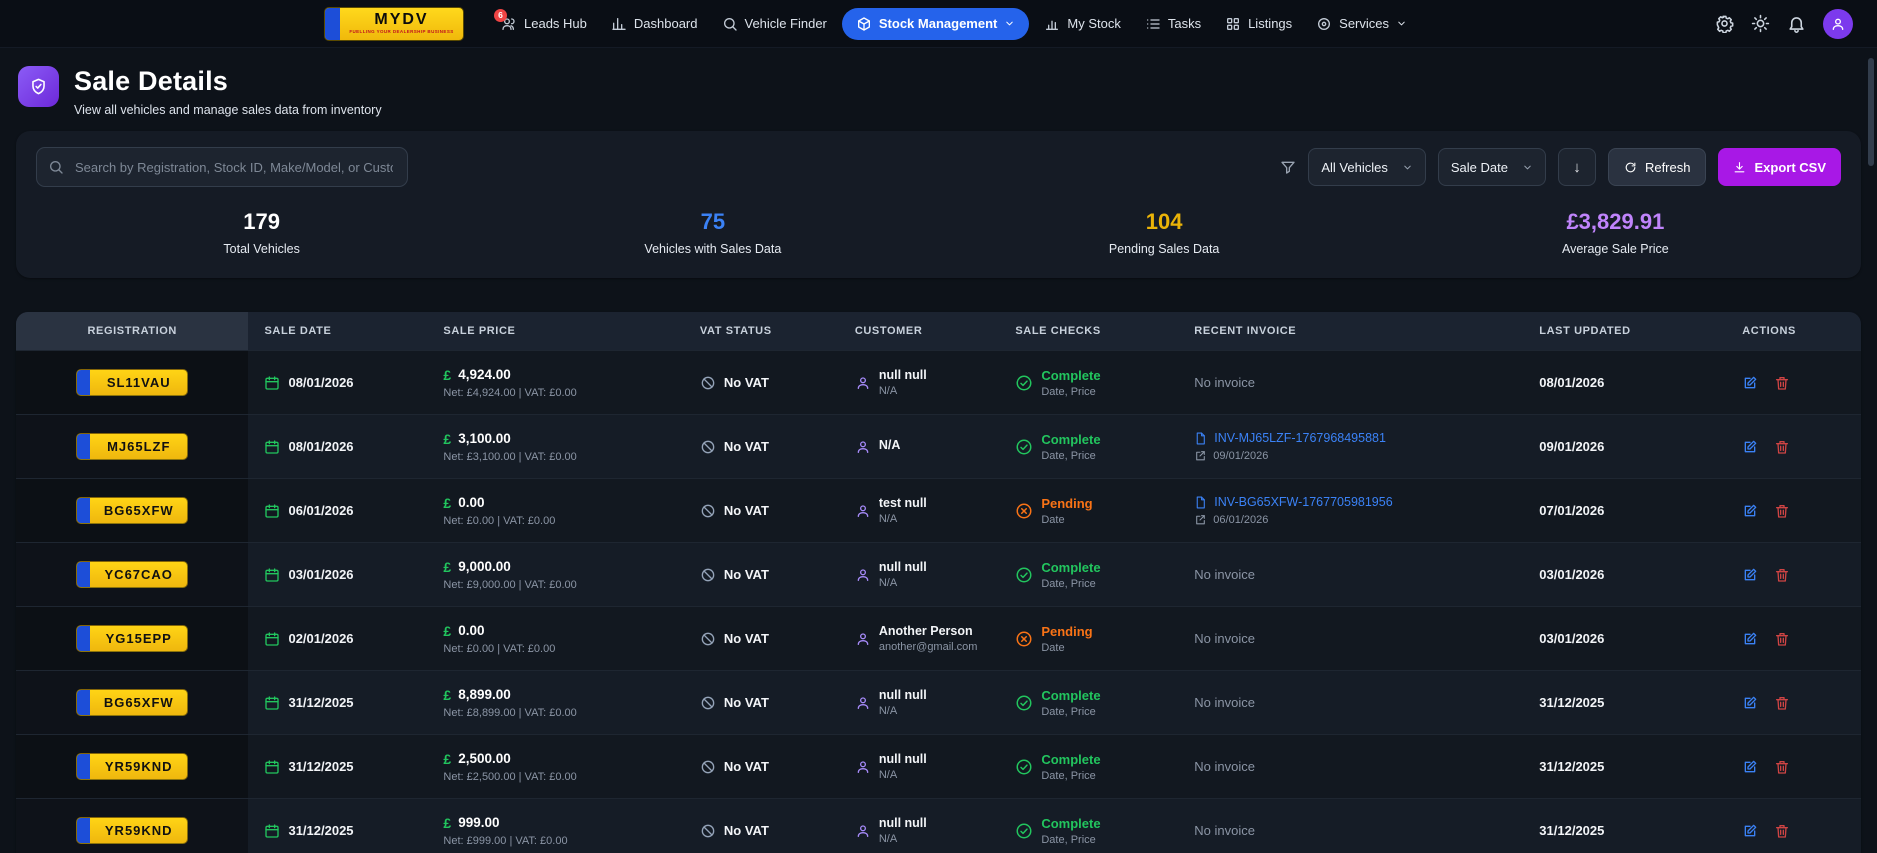 The width and height of the screenshot is (1877, 853). What do you see at coordinates (863, 638) in the screenshot?
I see `customer-person-icon` at bounding box center [863, 638].